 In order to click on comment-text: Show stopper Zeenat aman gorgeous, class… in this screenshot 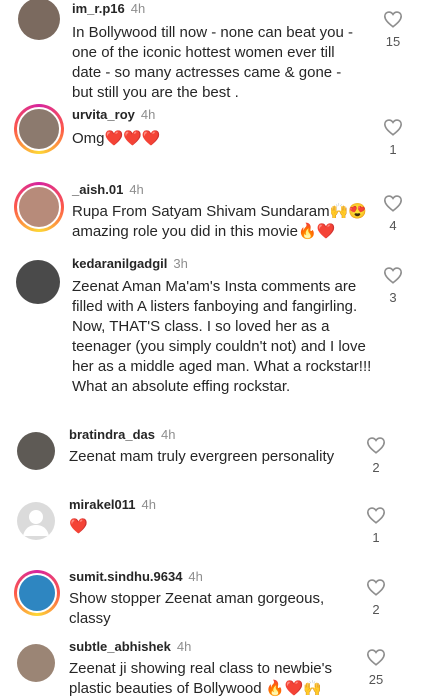, I will do `click(197, 608)`.